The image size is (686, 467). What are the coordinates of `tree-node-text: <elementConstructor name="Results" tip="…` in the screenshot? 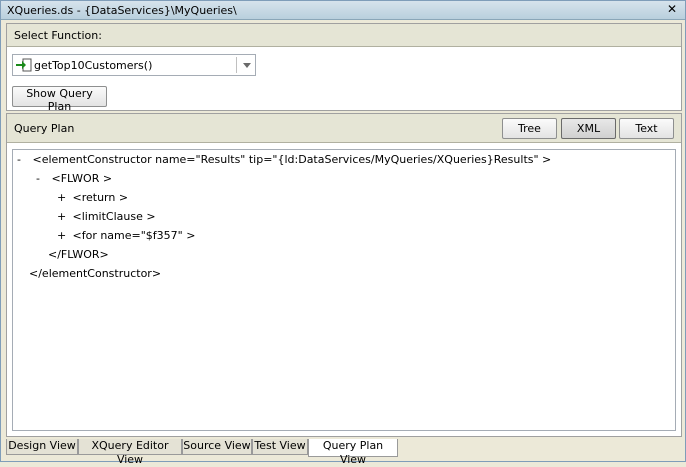 It's located at (292, 159).